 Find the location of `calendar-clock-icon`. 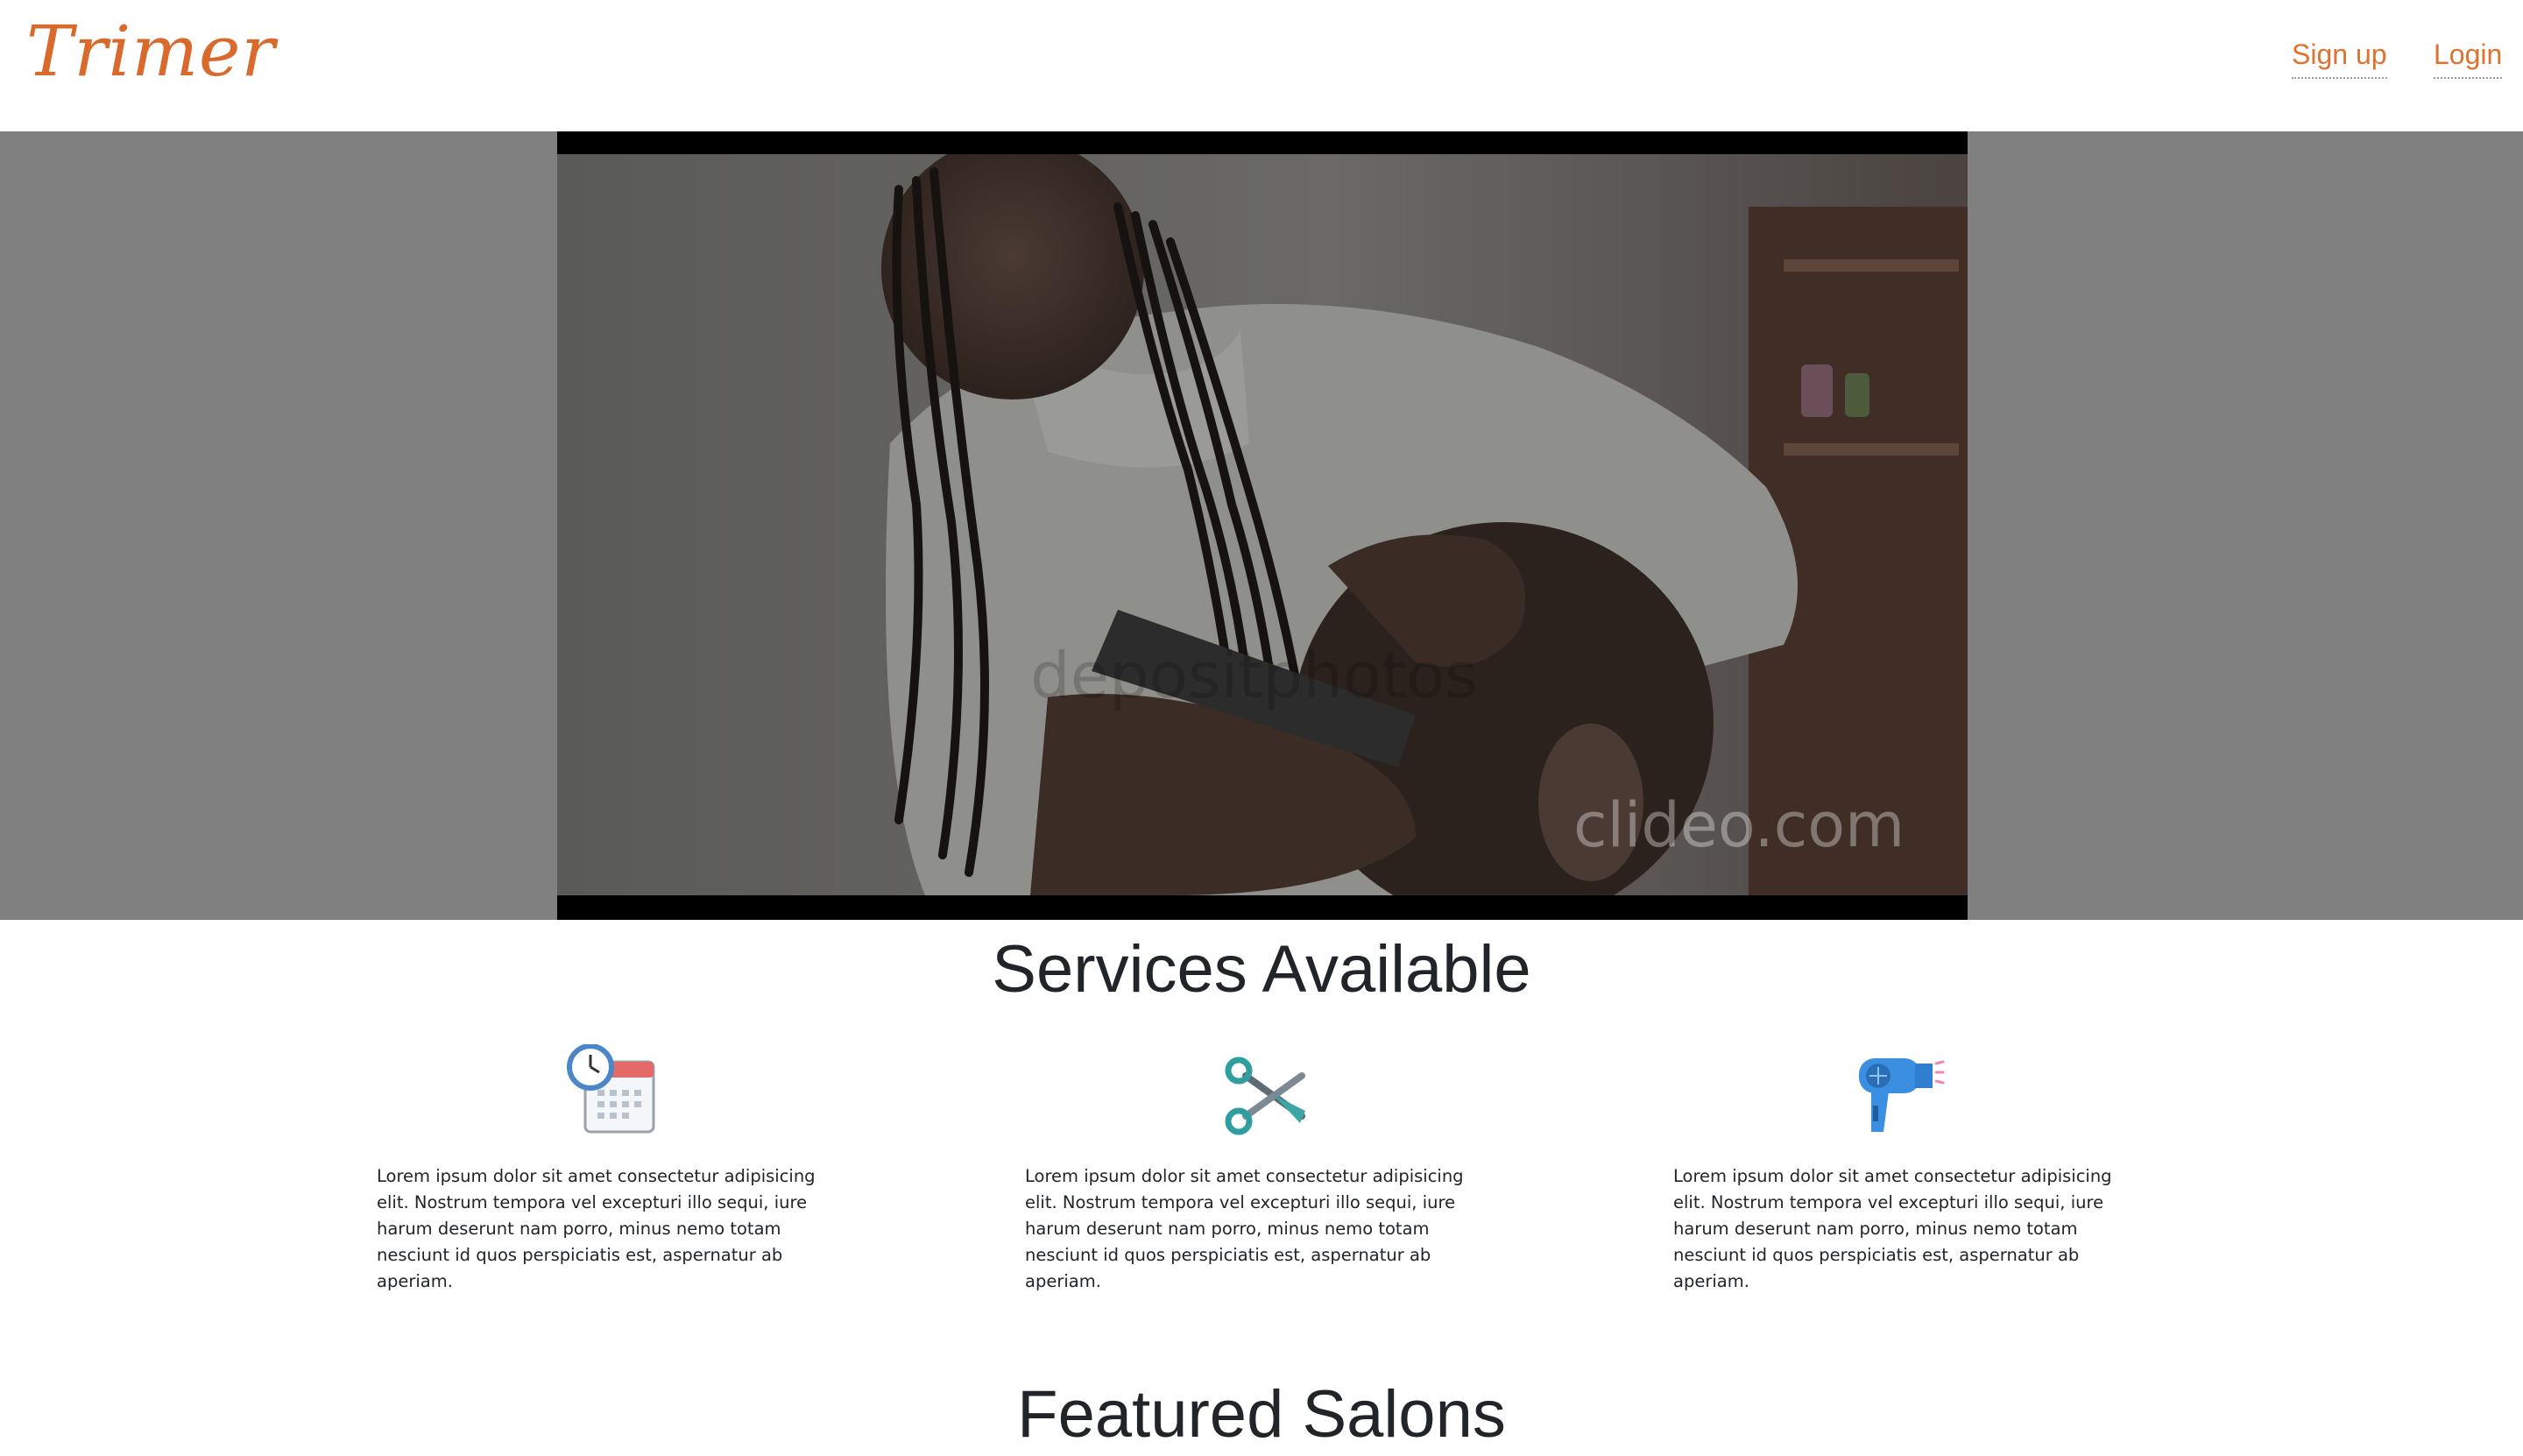

calendar-clock-icon is located at coordinates (611, 1089).